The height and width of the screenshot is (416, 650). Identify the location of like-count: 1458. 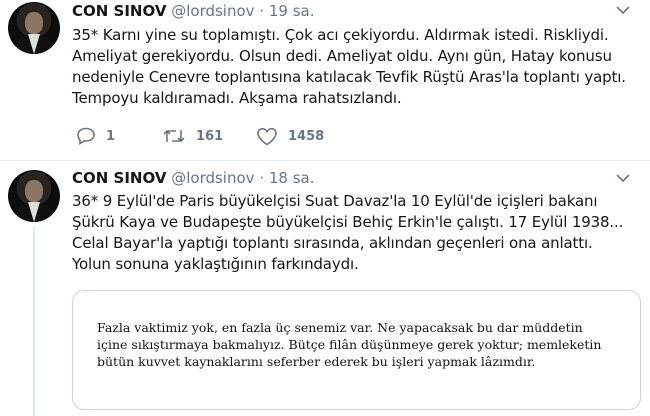
(306, 136).